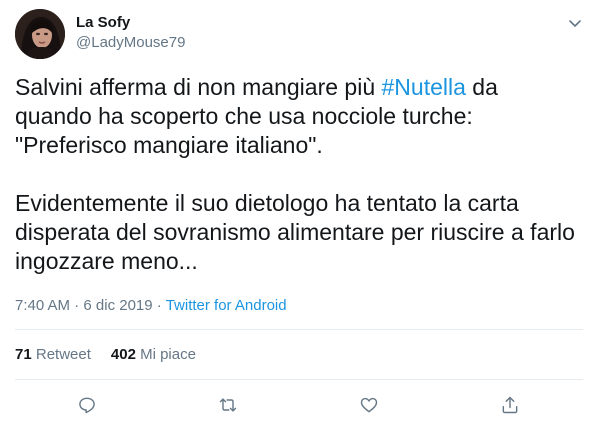  Describe the element at coordinates (369, 405) in the screenshot. I see `like-icon` at that location.